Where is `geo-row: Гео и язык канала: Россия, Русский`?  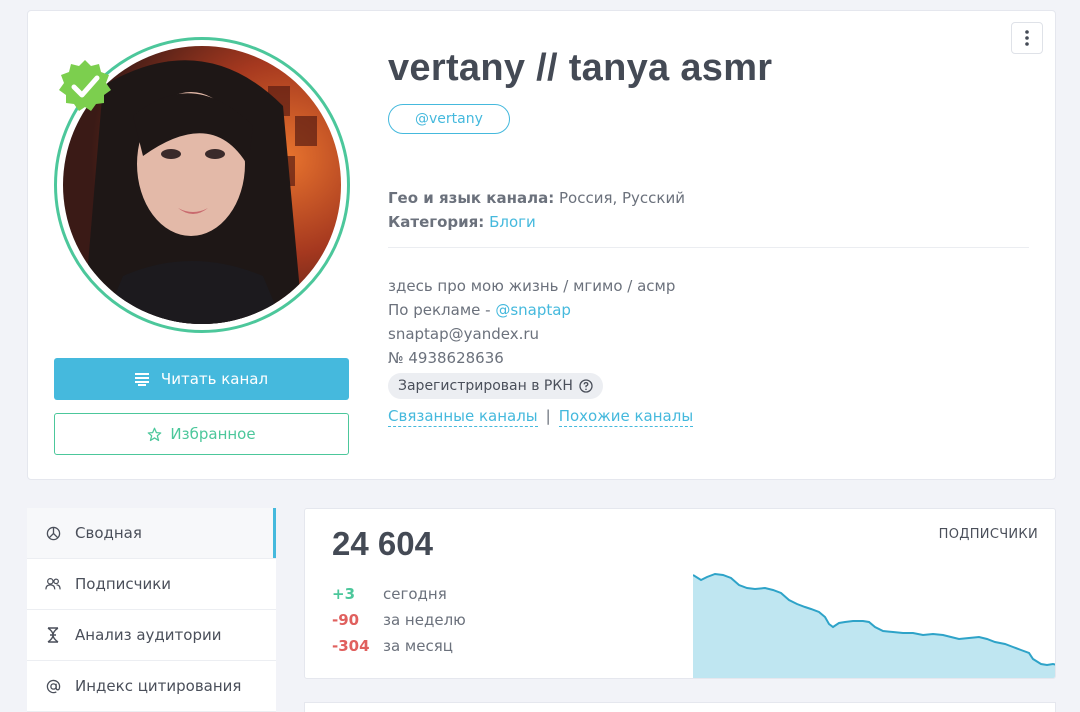 geo-row: Гео и язык канала: Россия, Русский is located at coordinates (536, 198).